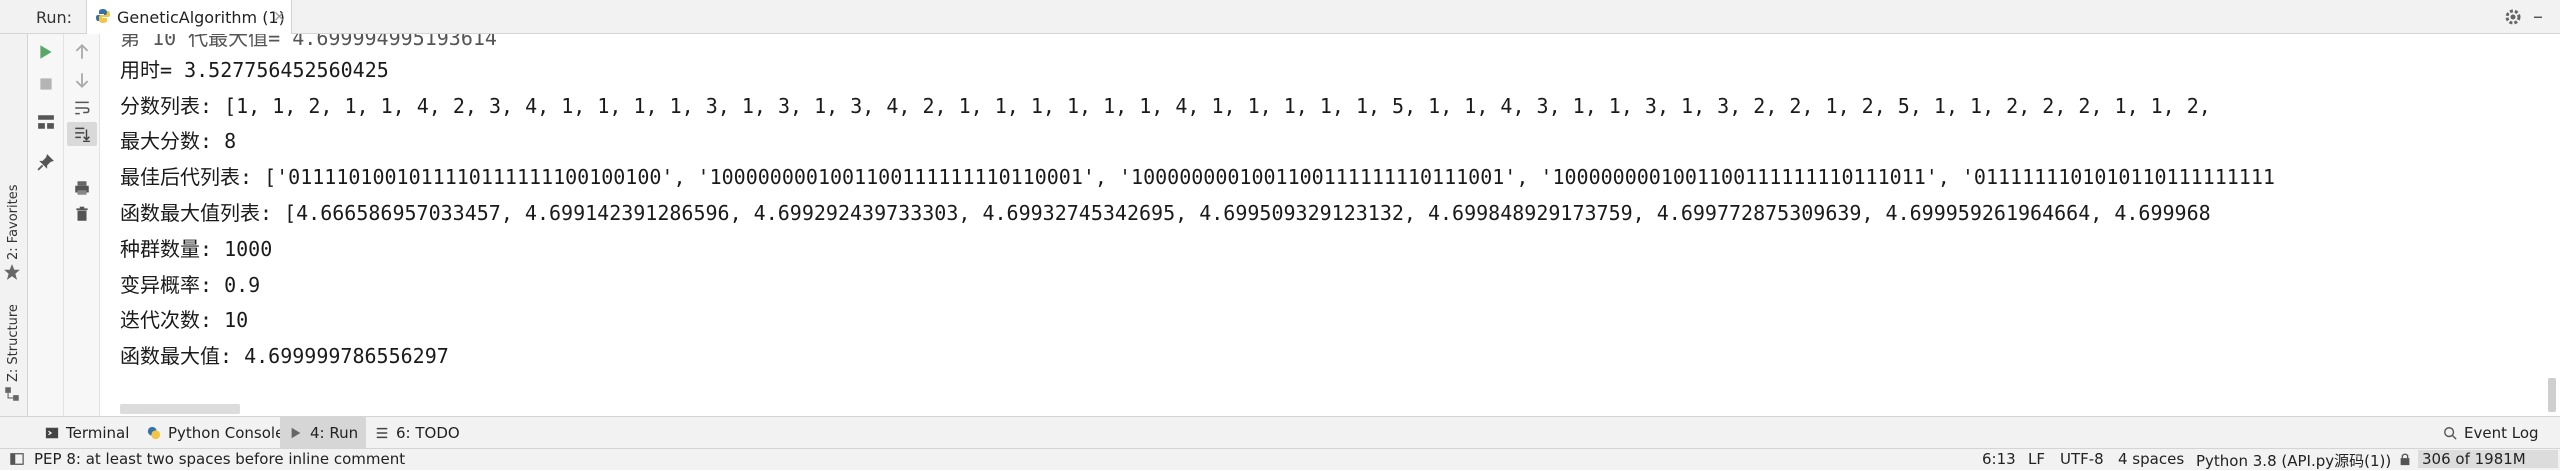  What do you see at coordinates (2513, 17) in the screenshot?
I see `gear-icon` at bounding box center [2513, 17].